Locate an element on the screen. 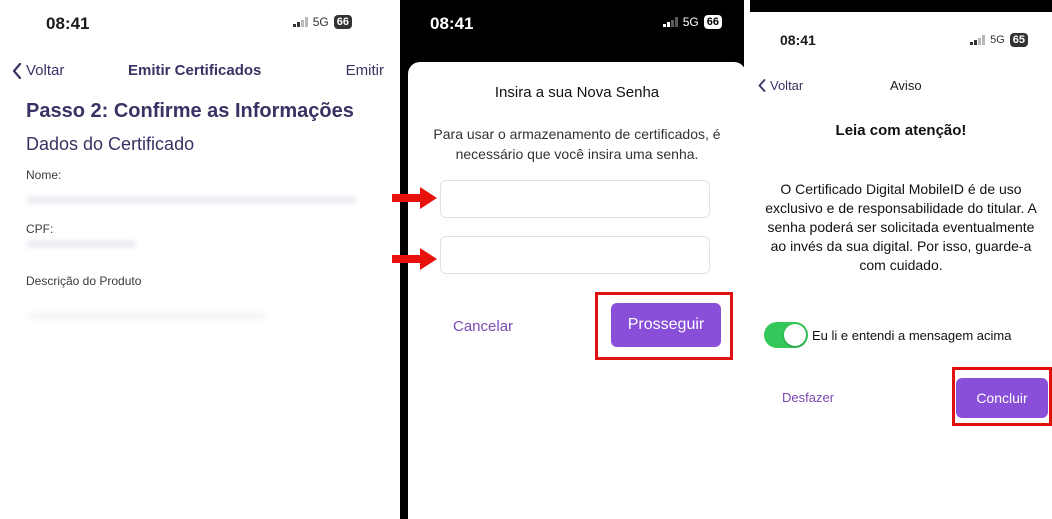 The image size is (1052, 519). nav-bar: Voltar Emitir Certificados Emitir is located at coordinates (200, 72).